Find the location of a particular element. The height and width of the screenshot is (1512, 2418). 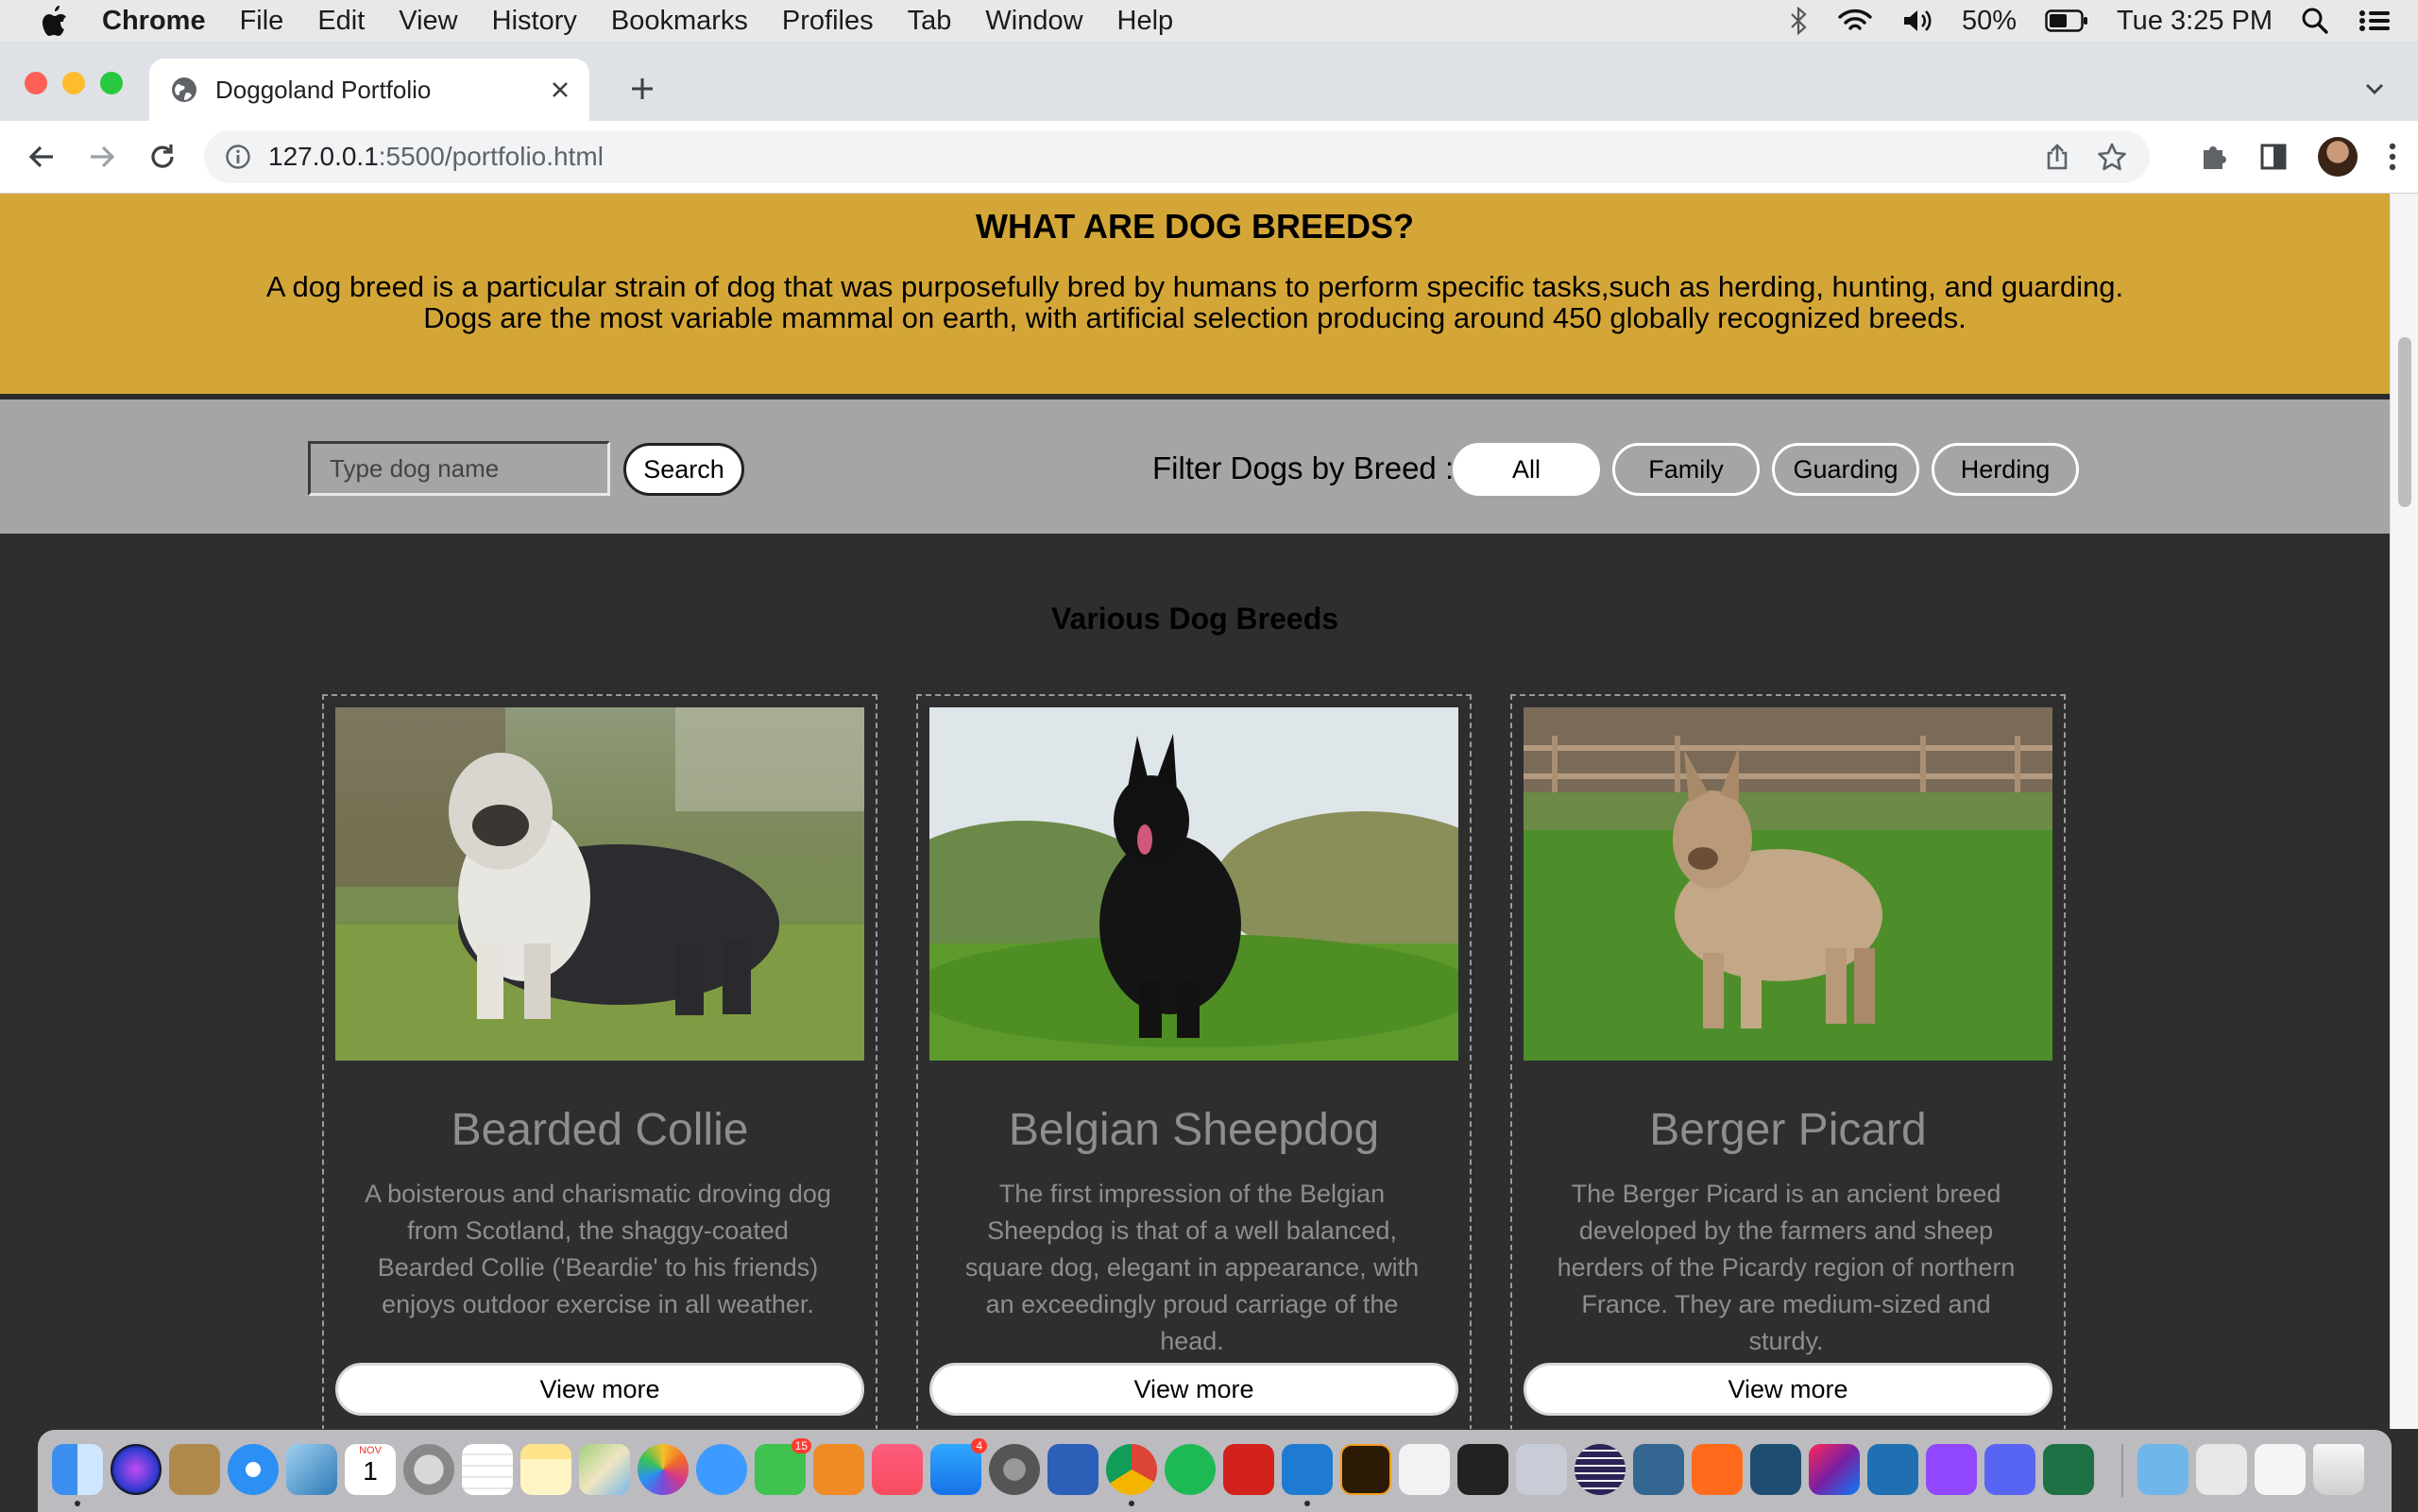

menu-file: File is located at coordinates (262, 21).